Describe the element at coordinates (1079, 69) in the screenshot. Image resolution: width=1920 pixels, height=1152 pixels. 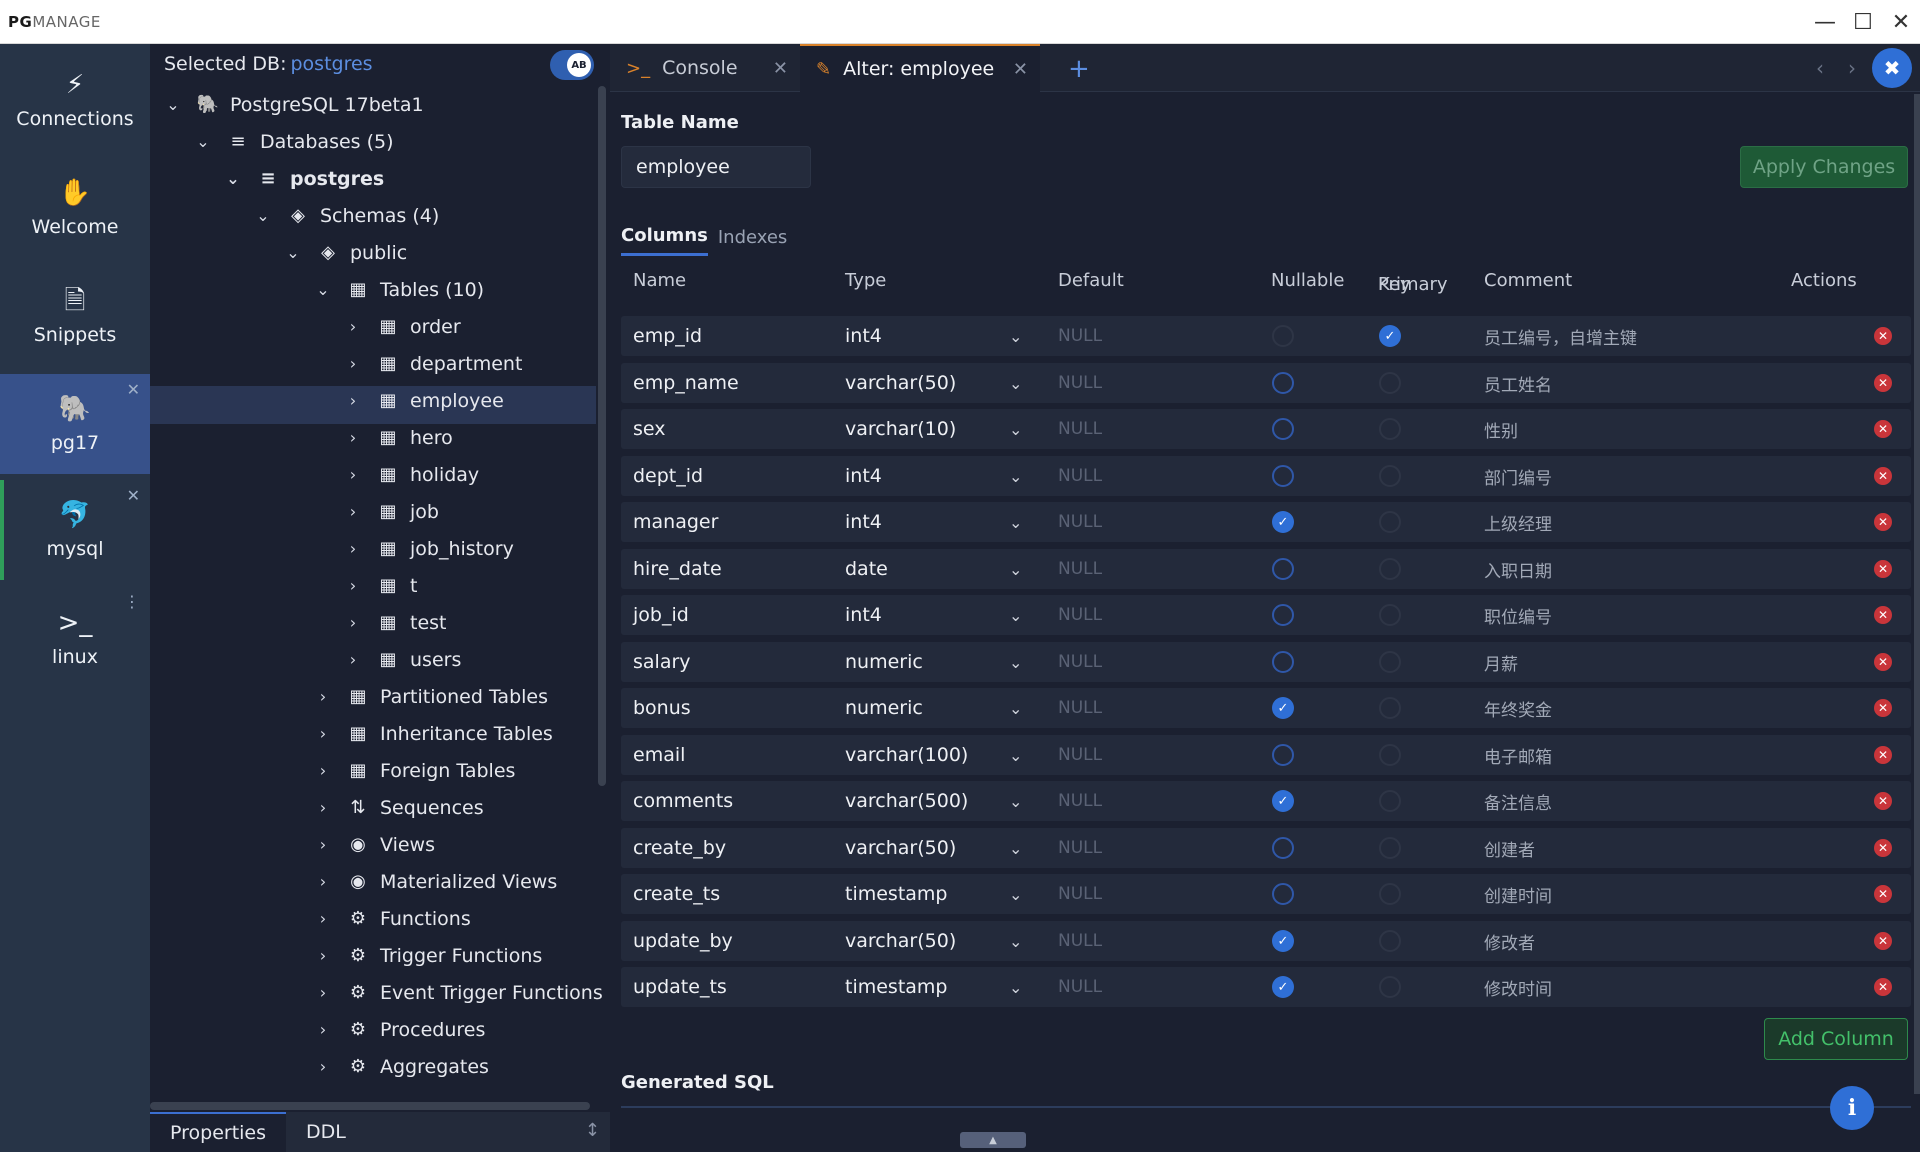
I see `add-tab-button: +` at that location.